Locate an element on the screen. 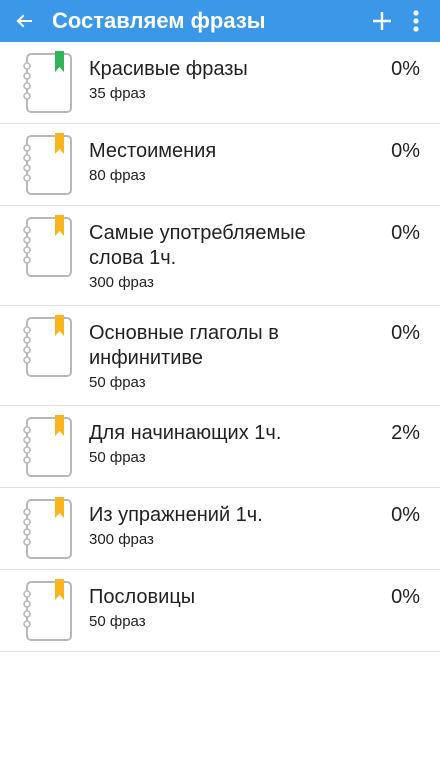 This screenshot has width=440, height=782. item-text: Красивые фразы 35 фраз is located at coordinates (224, 80).